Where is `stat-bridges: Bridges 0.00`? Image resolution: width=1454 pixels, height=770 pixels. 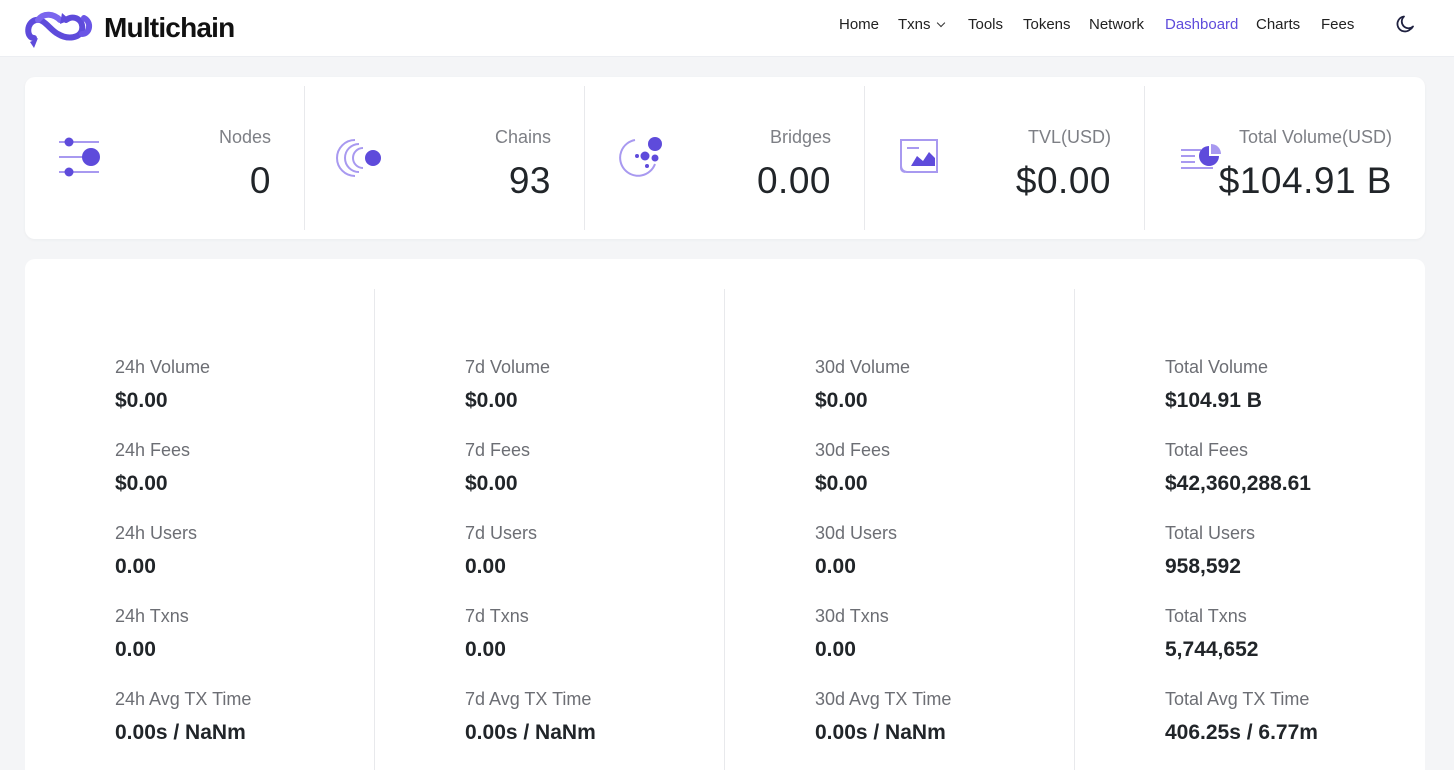 stat-bridges: Bridges 0.00 is located at coordinates (725, 158).